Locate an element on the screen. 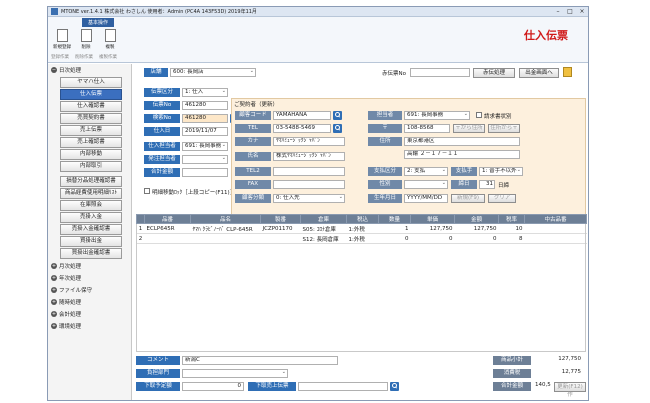 The image size is (650, 403). cancel-process-button: 赤伝処理 is located at coordinates (494, 73).